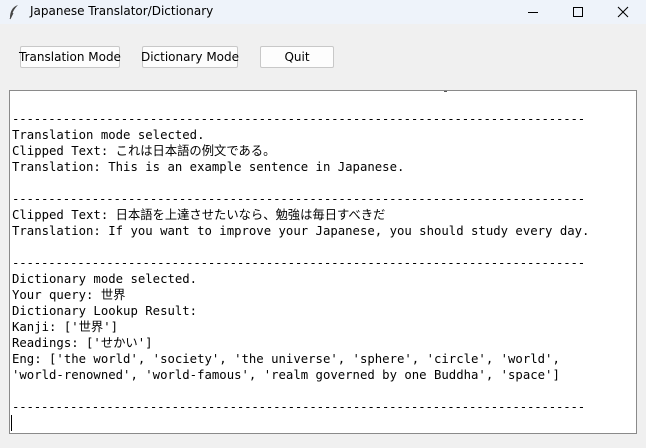 The height and width of the screenshot is (448, 646). Describe the element at coordinates (69, 295) in the screenshot. I see `output-line: Your query: 世界` at that location.